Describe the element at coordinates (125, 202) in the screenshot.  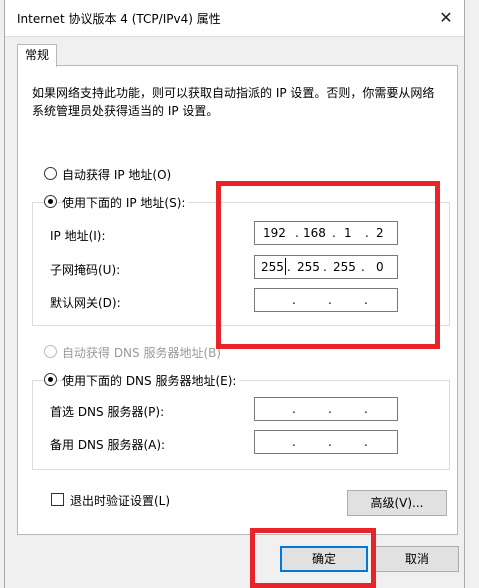
I see `manual-ip-label: 使用下面的 IP 地址(S):` at that location.